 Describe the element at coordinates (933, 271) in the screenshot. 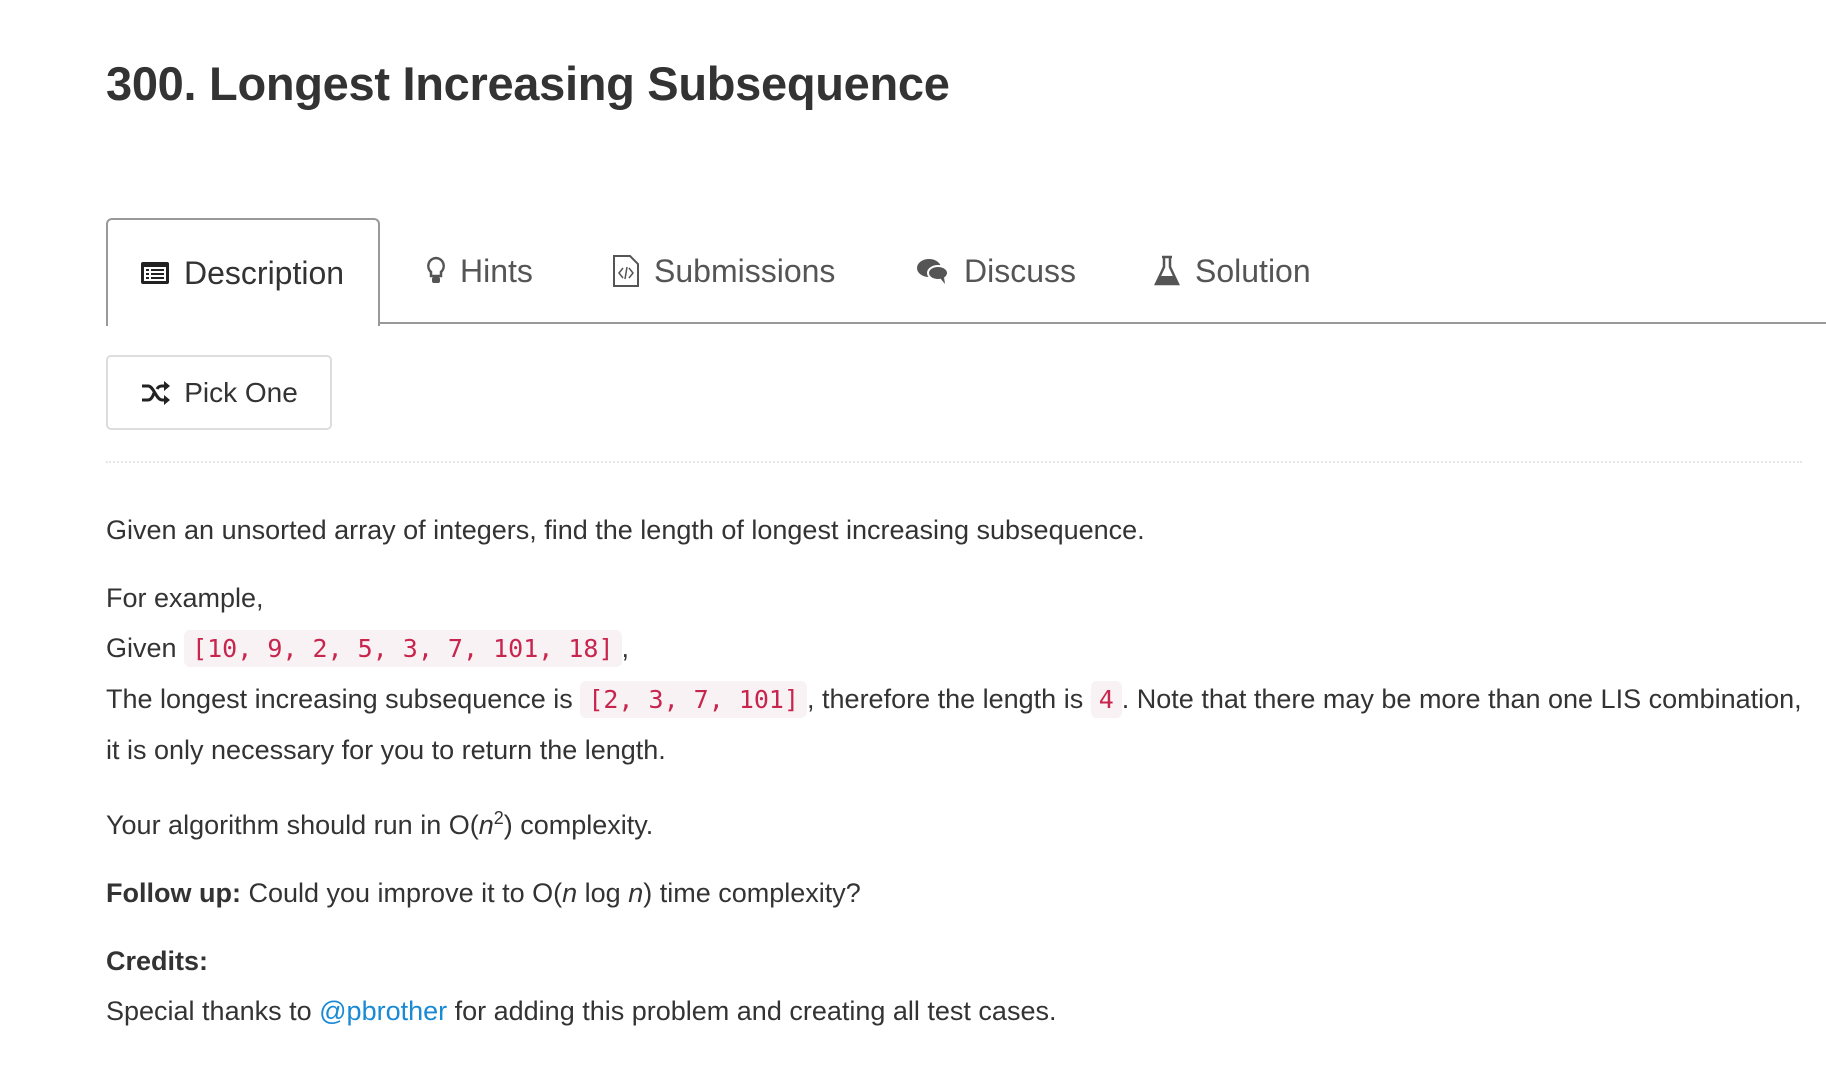

I see `comments-icon` at that location.